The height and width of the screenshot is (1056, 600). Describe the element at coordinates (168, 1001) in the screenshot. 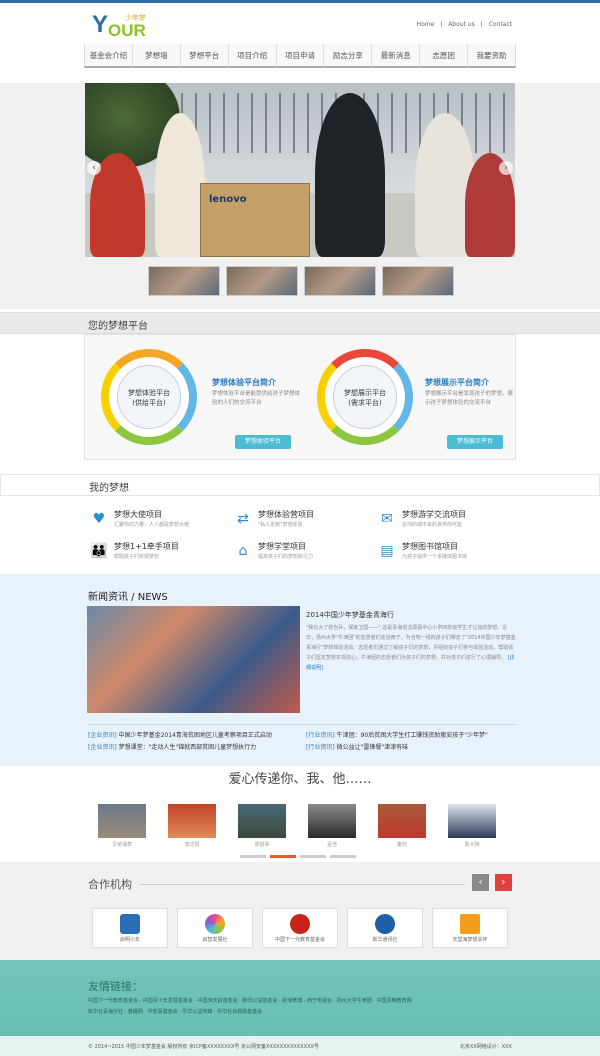

I see `friend-link: 中国青少年发展基金会` at that location.